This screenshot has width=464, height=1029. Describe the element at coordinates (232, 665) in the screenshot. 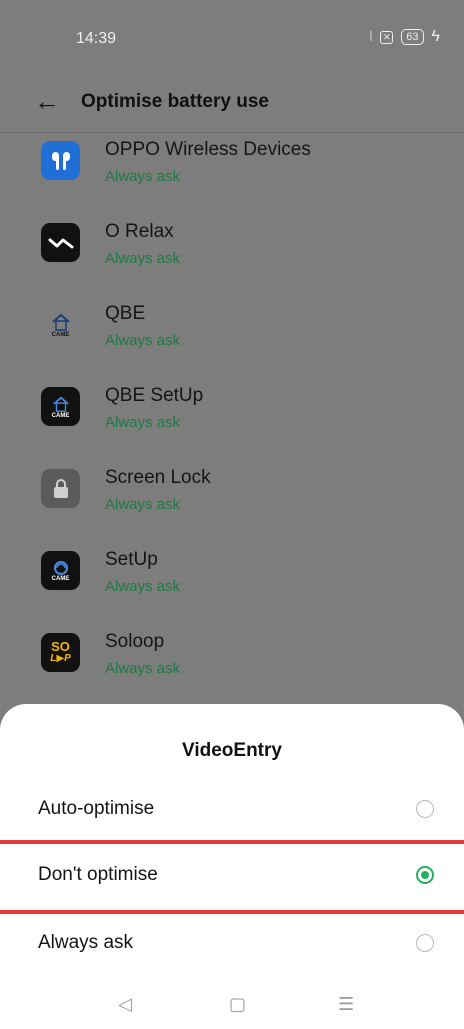

I see `list-item: SO L▶P Soloop Always ask` at that location.